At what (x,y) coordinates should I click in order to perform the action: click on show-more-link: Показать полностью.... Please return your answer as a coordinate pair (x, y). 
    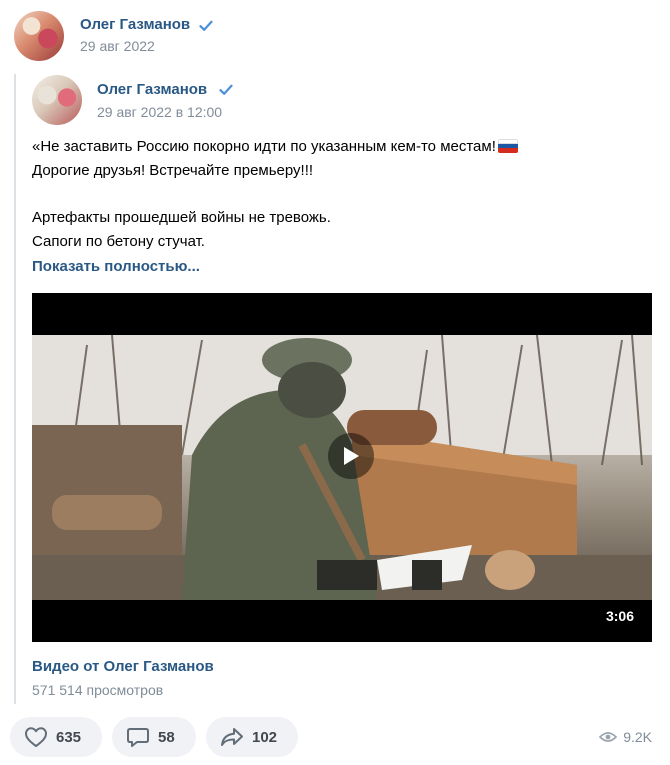
    Looking at the image, I should click on (116, 266).